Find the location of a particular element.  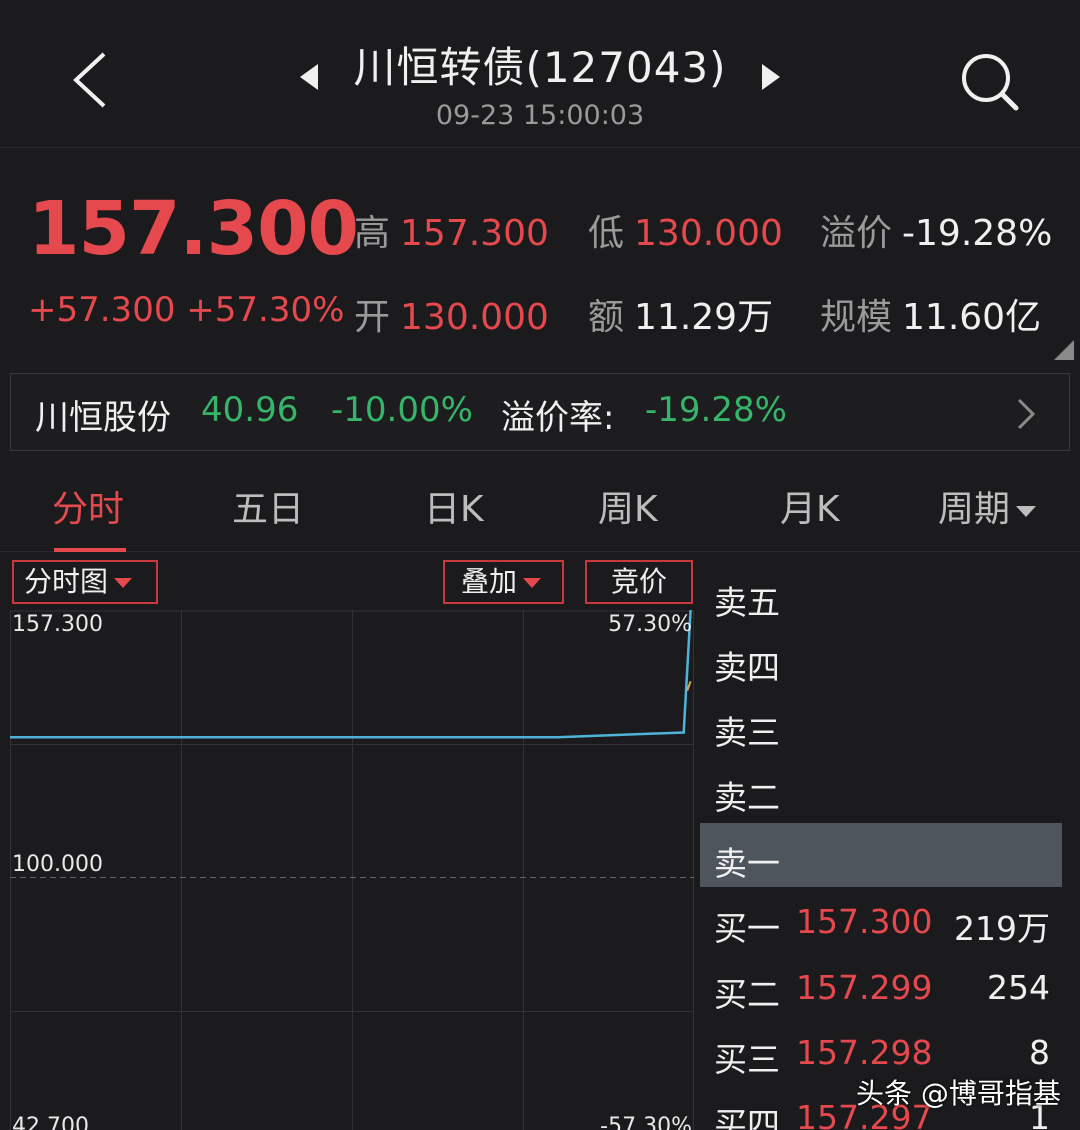

tab-intraday: 分时 is located at coordinates (88, 506).